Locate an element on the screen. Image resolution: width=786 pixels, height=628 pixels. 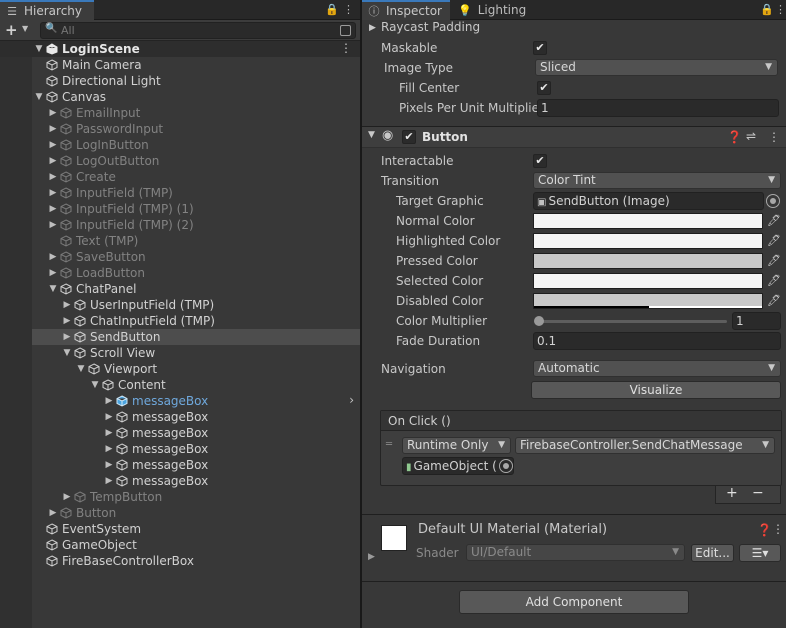
hierarchy-search: 🔍 is located at coordinates (198, 30).